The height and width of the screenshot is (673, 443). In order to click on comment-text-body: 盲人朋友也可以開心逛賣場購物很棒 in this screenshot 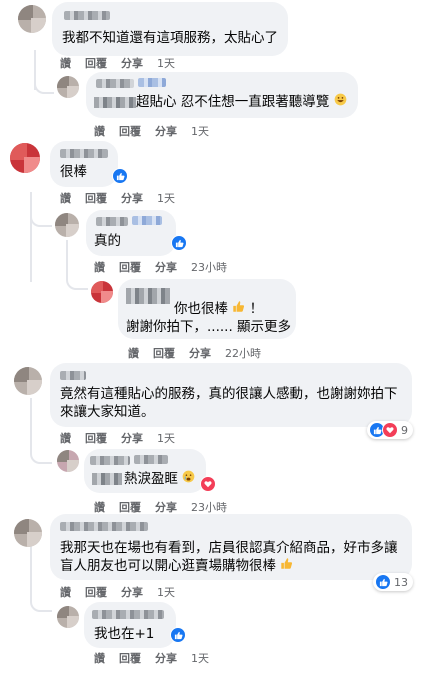, I will do `click(168, 566)`.